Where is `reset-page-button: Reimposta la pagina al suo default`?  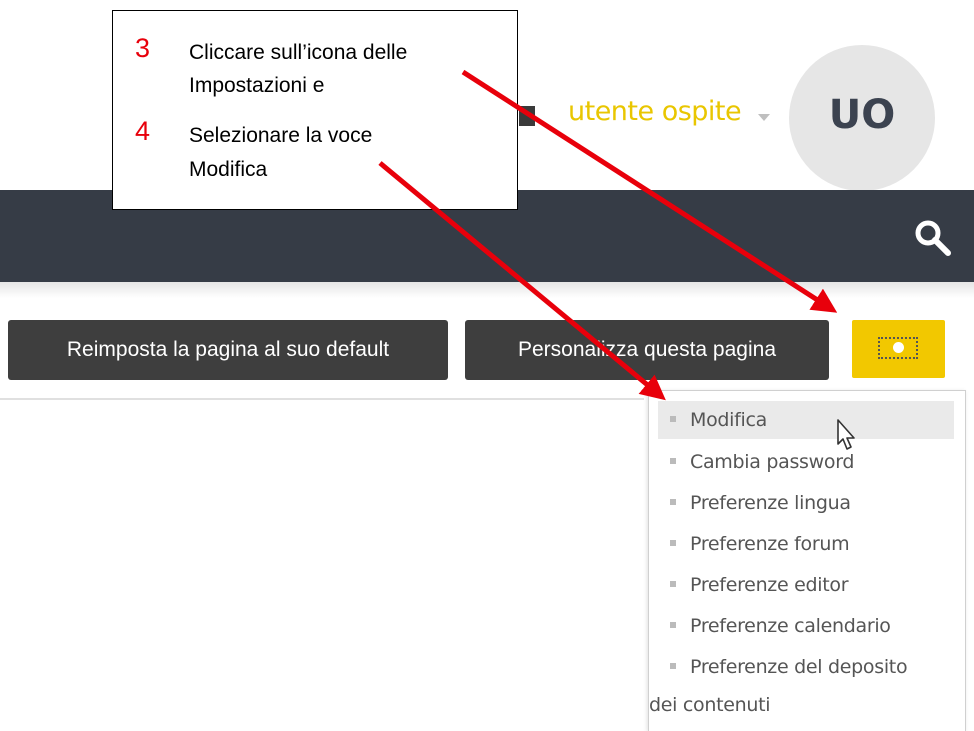 reset-page-button: Reimposta la pagina al suo default is located at coordinates (228, 350).